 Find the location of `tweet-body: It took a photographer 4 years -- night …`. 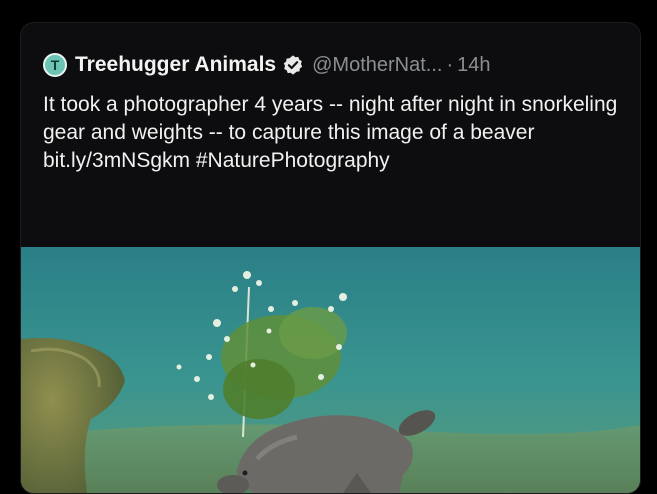

tweet-body: It took a photographer 4 years -- night … is located at coordinates (330, 118).